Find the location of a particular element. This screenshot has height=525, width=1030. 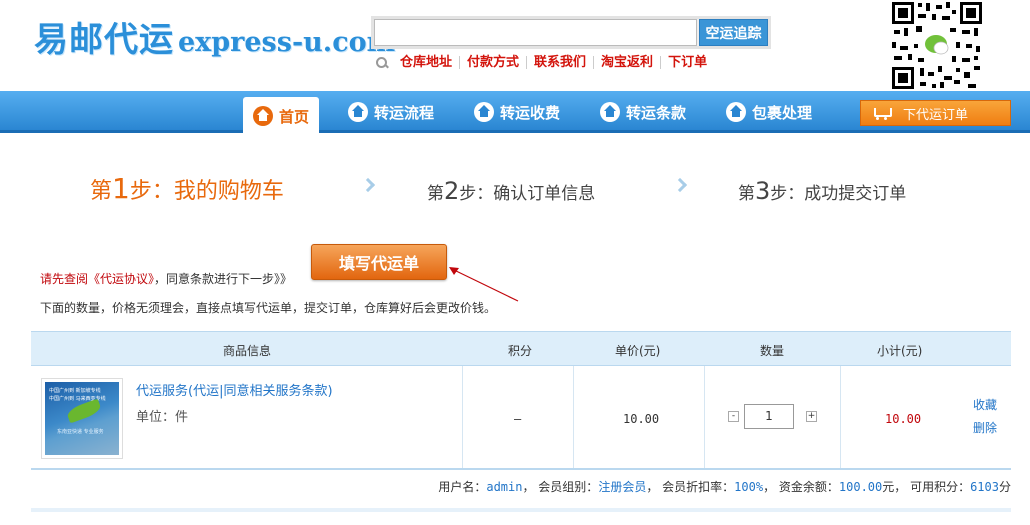

nav-item-terms: 转运条款 is located at coordinates (643, 112).